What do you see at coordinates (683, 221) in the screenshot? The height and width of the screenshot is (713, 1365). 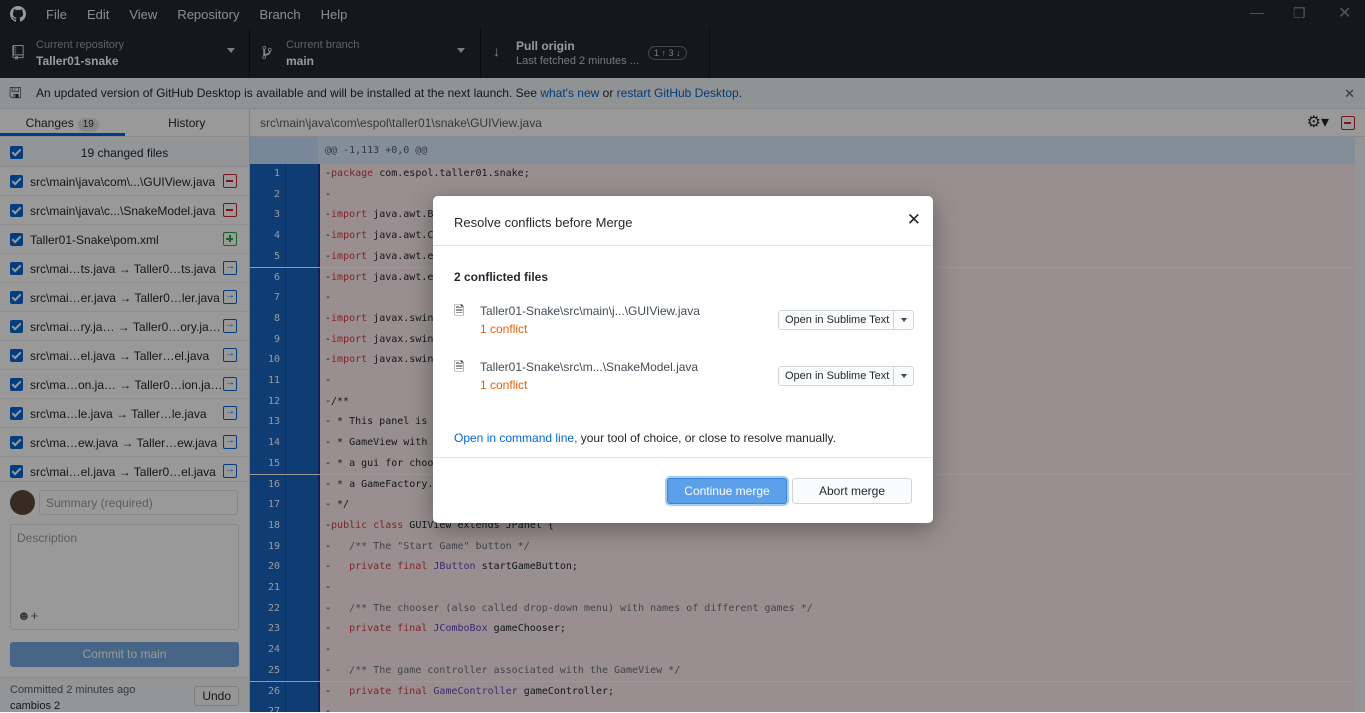 I see `dialog-header: Resolve conflicts before Merge ✕` at bounding box center [683, 221].